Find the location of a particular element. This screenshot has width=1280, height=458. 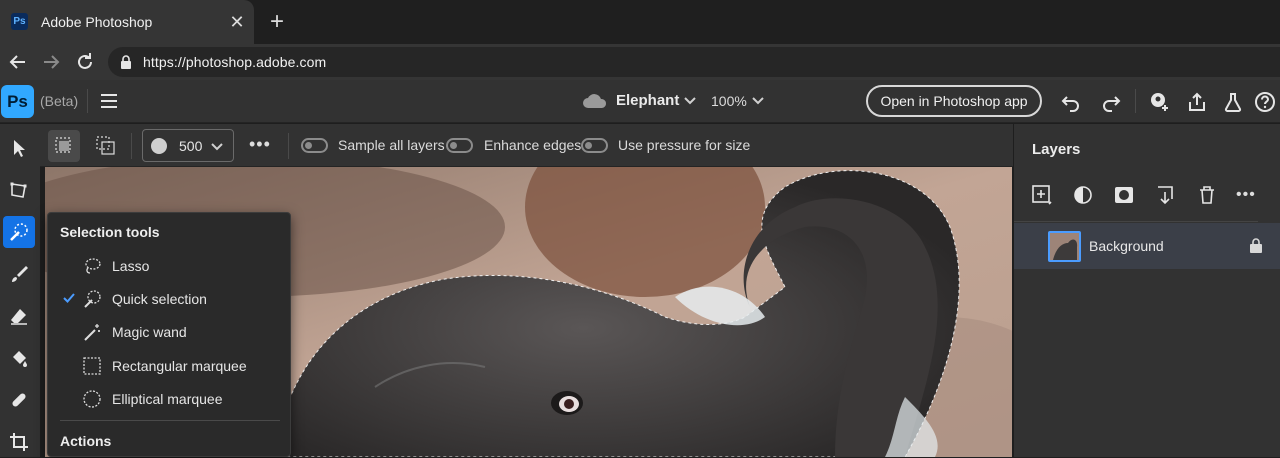

sample-all-layers-toggle is located at coordinates (314, 145).